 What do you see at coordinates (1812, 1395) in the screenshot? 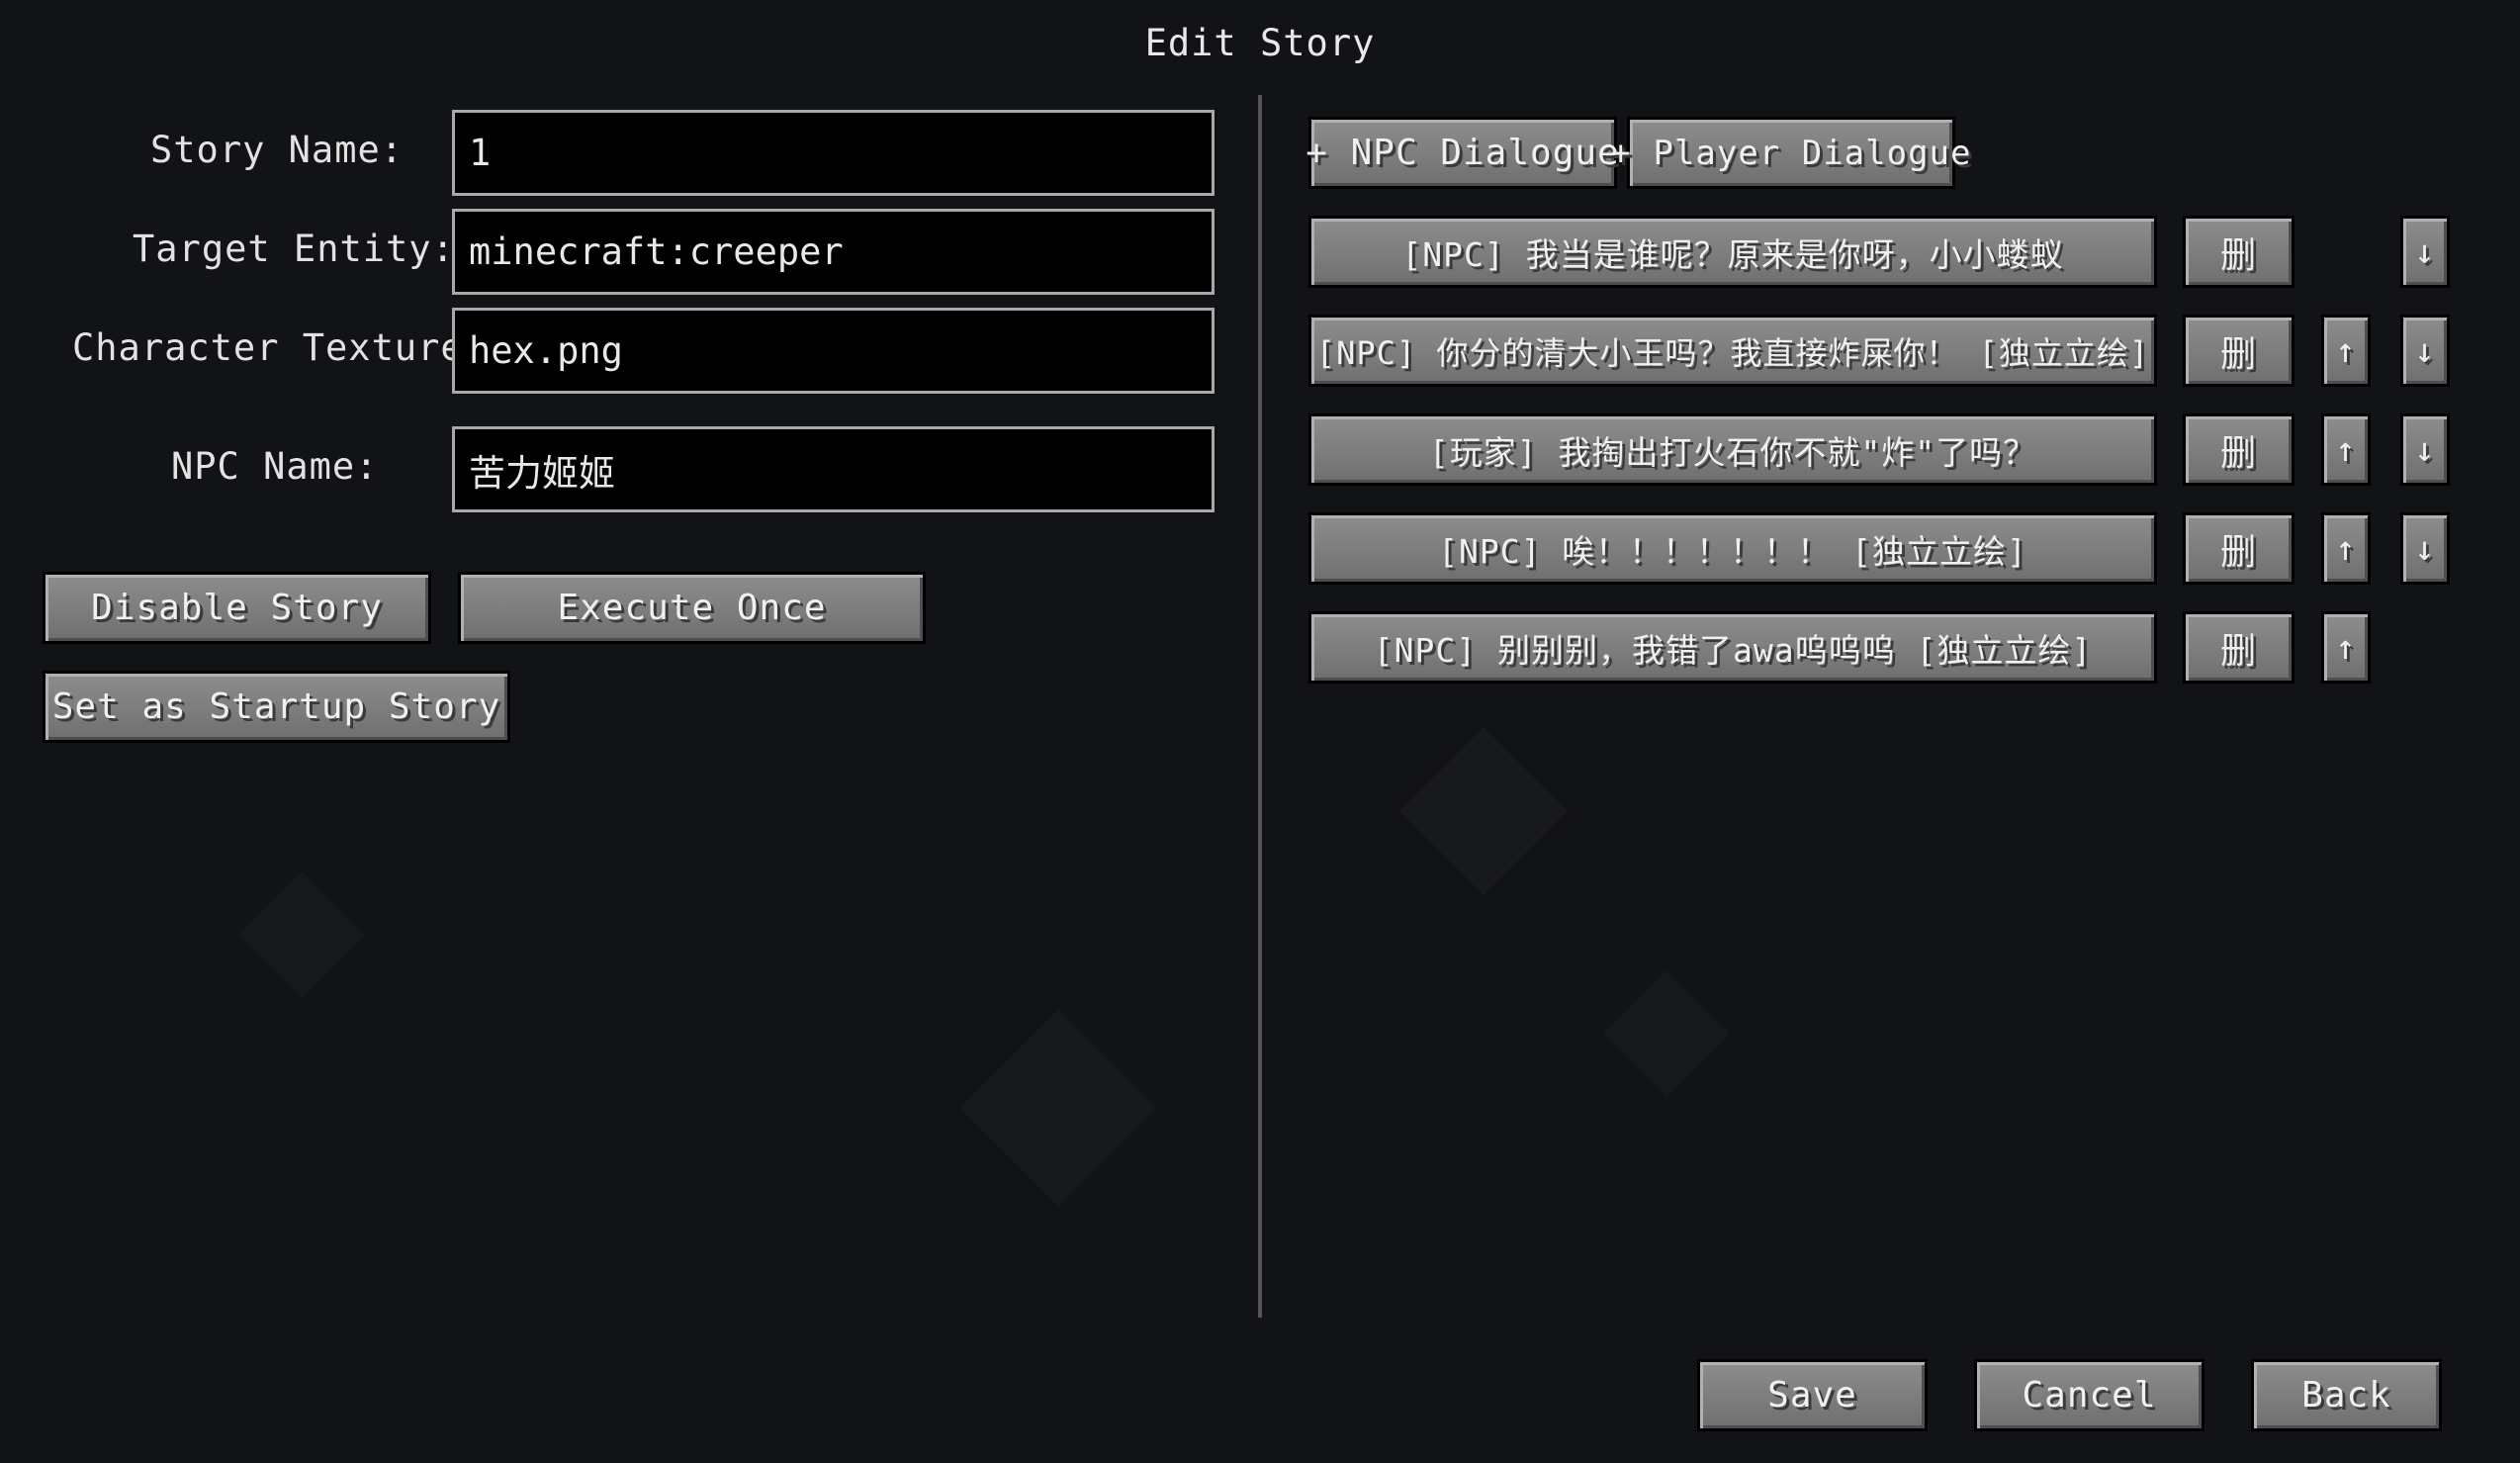
I see `save-button: Save` at bounding box center [1812, 1395].